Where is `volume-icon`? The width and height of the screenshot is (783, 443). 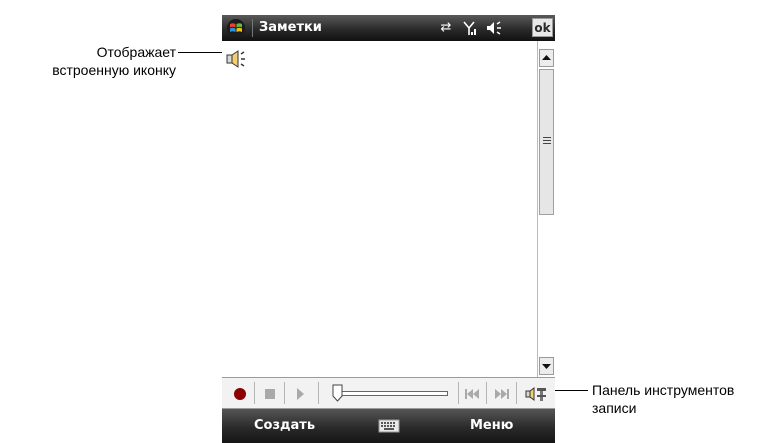
volume-icon is located at coordinates (494, 28).